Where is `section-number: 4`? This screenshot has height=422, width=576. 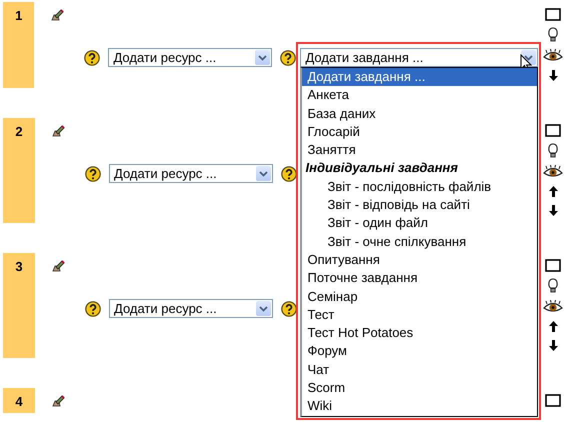
section-number: 4 is located at coordinates (19, 400).